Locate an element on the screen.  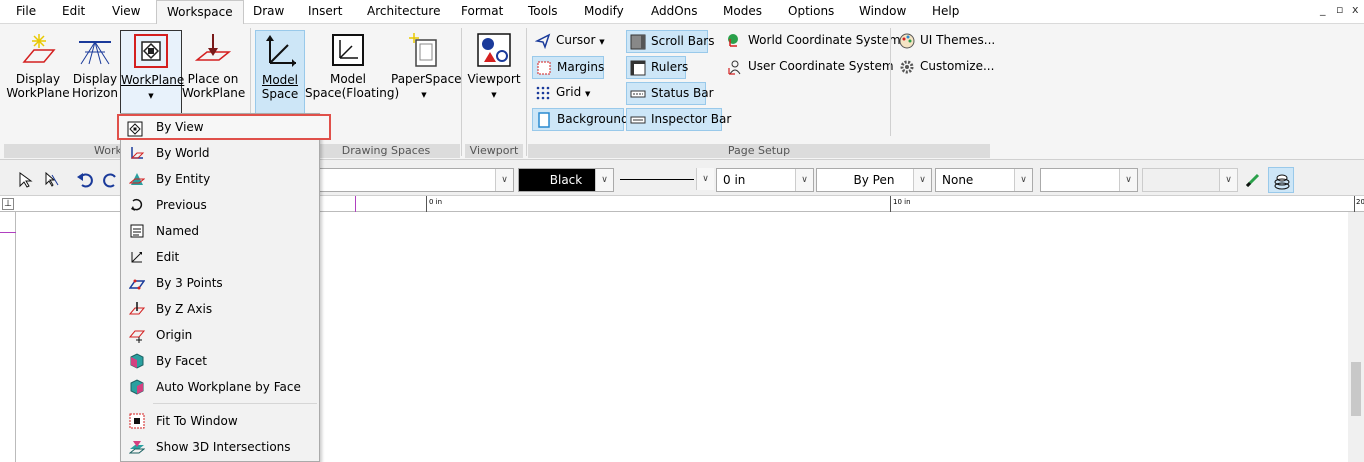
pen-value: By Pen is located at coordinates (874, 180).